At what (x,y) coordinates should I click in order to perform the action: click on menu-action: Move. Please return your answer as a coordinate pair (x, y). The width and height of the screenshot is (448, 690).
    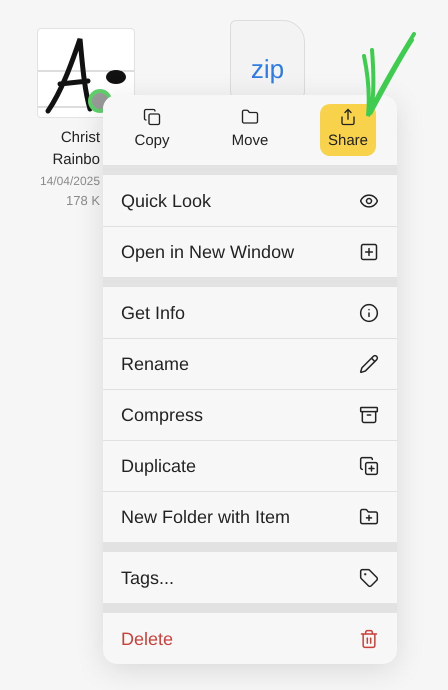
    Looking at the image, I should click on (250, 130).